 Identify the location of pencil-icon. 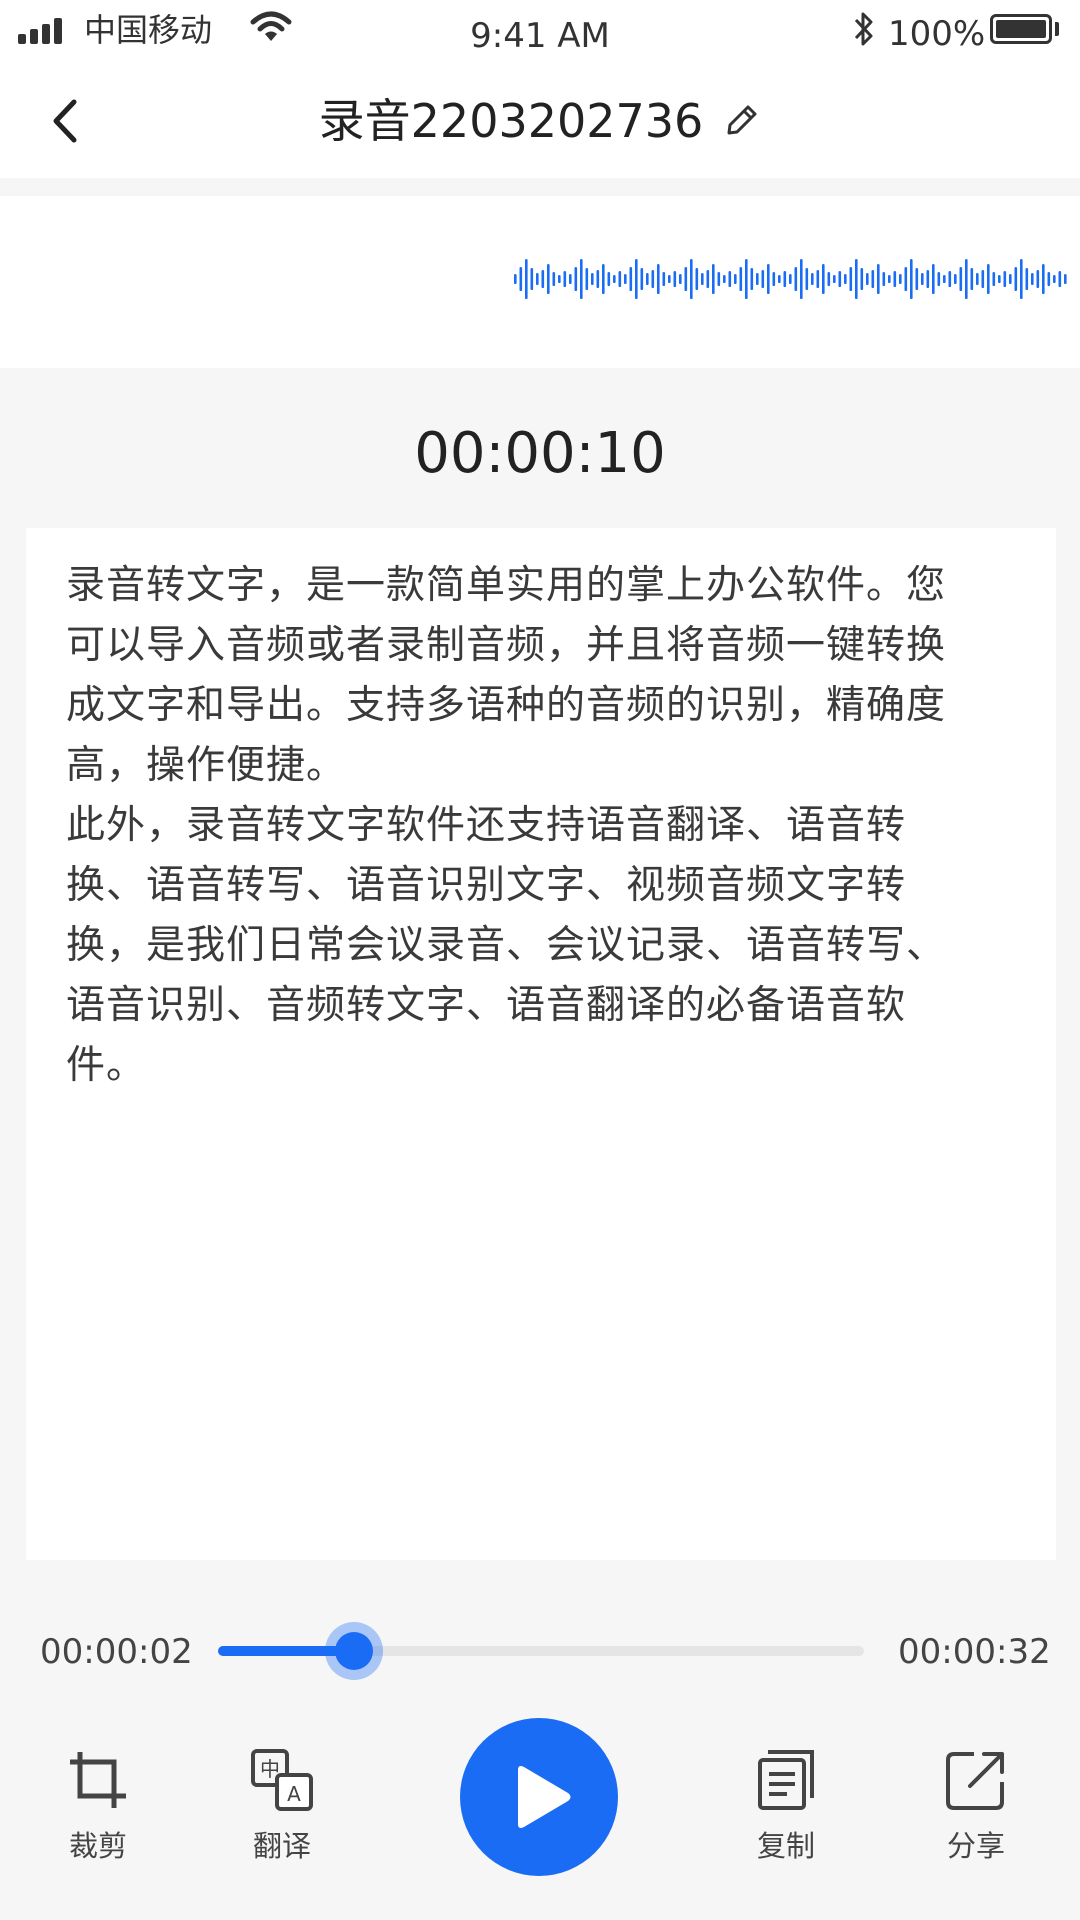
(741, 121).